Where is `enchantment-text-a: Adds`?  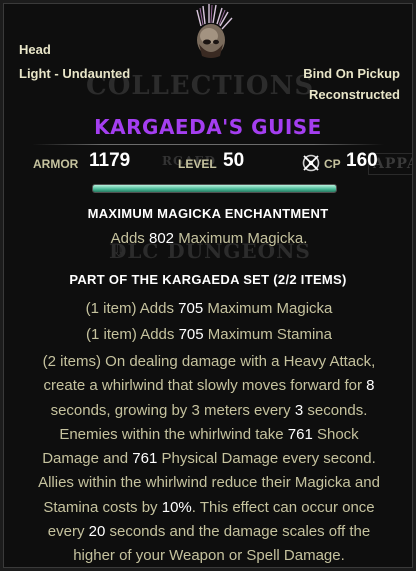
enchantment-text-a: Adds is located at coordinates (127, 238).